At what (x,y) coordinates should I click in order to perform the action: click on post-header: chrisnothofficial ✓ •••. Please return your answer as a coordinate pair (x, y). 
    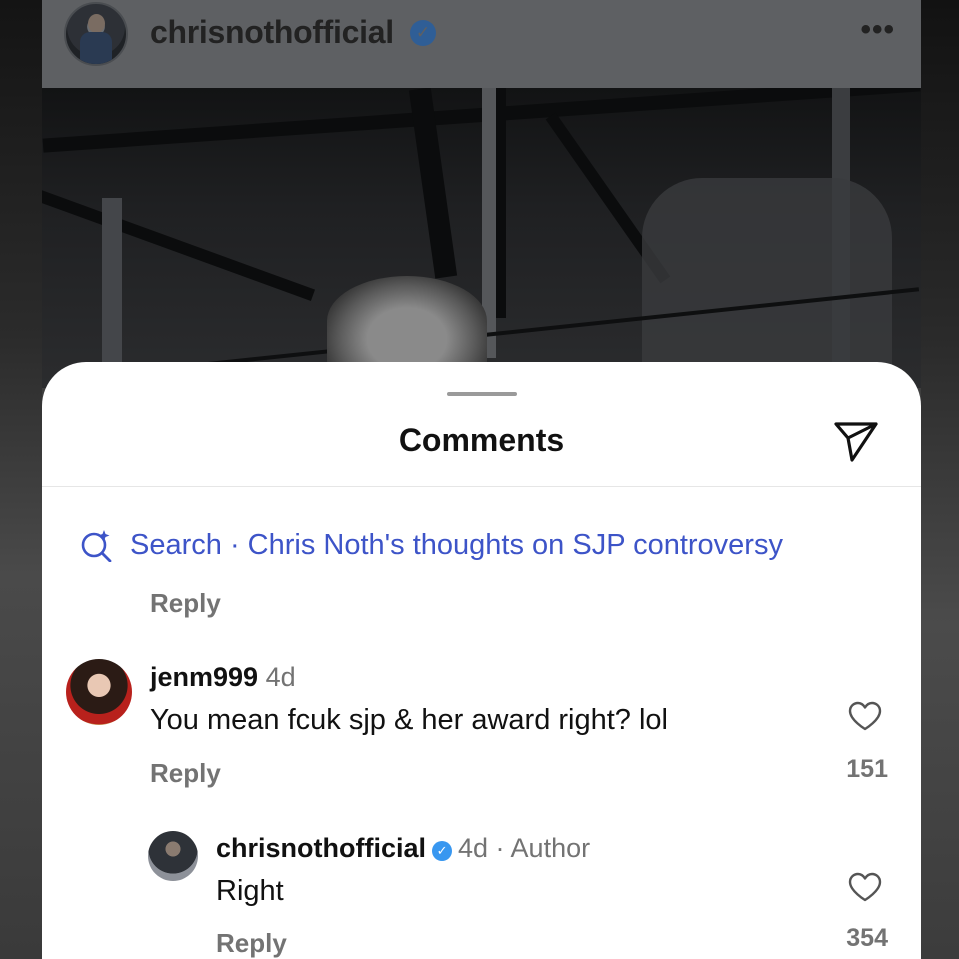
    Looking at the image, I should click on (481, 44).